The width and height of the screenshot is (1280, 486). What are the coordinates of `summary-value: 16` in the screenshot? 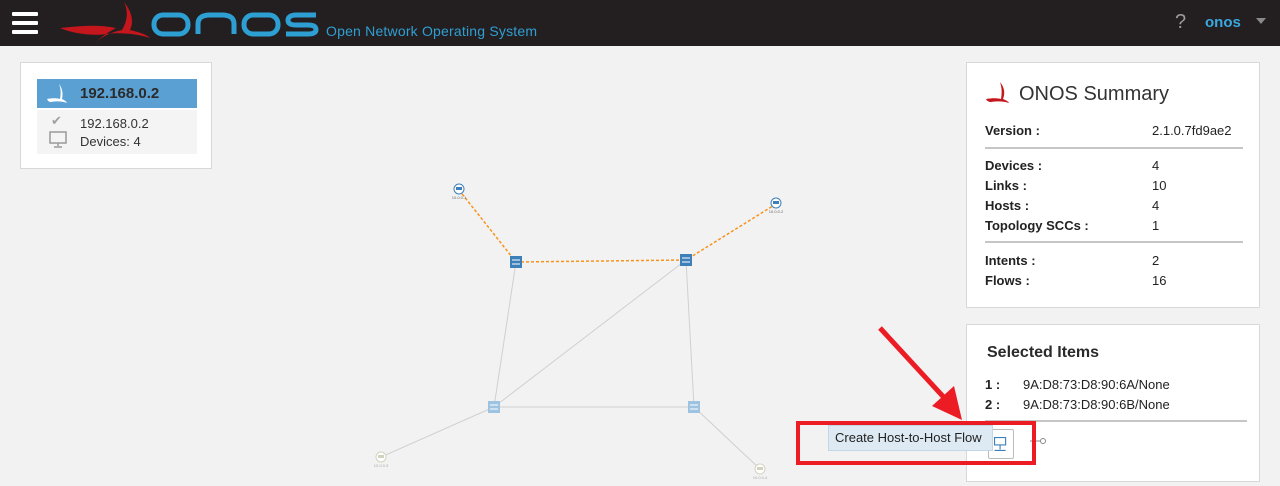 It's located at (1159, 280).